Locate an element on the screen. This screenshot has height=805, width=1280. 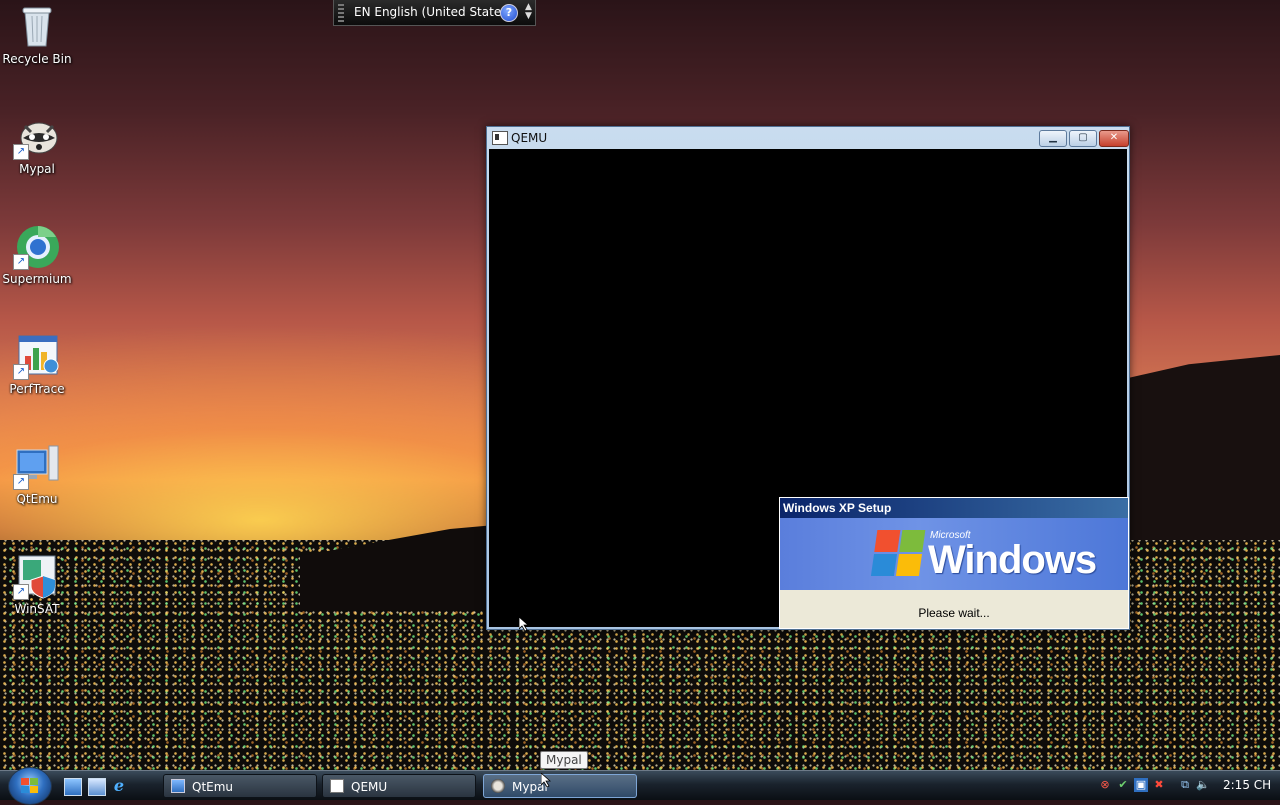
qemu-title-bar: QEMU ▁ ▢ ✕ is located at coordinates (808, 138).